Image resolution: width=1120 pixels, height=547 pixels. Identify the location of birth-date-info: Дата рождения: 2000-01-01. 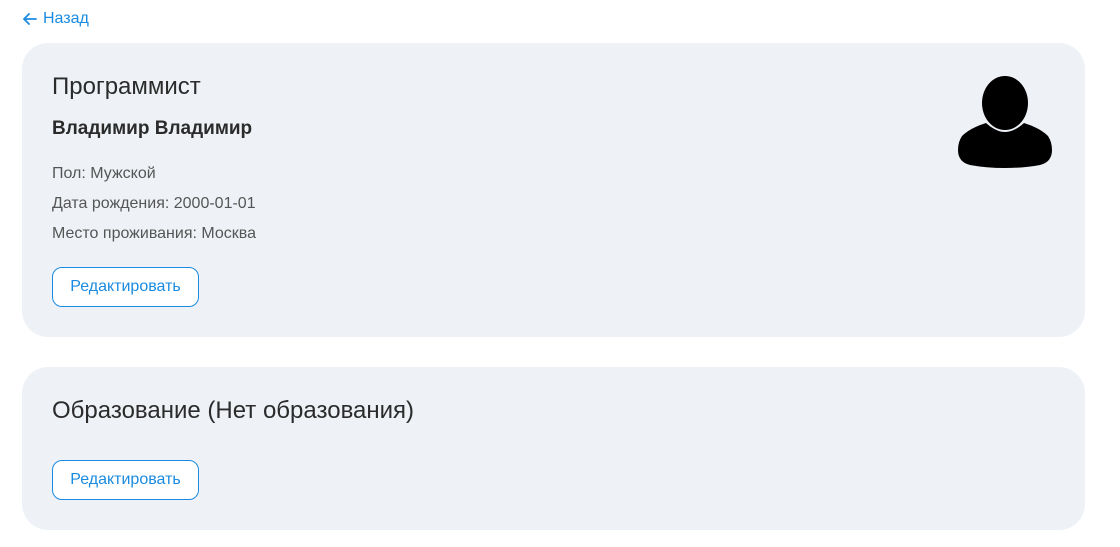
(154, 203).